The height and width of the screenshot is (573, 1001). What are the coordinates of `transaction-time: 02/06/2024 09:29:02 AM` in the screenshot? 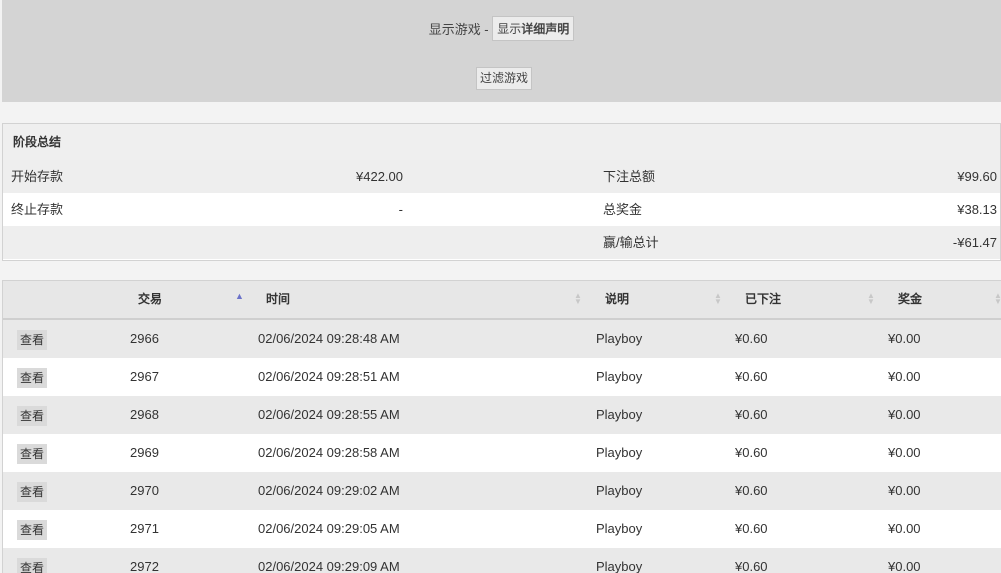 It's located at (329, 490).